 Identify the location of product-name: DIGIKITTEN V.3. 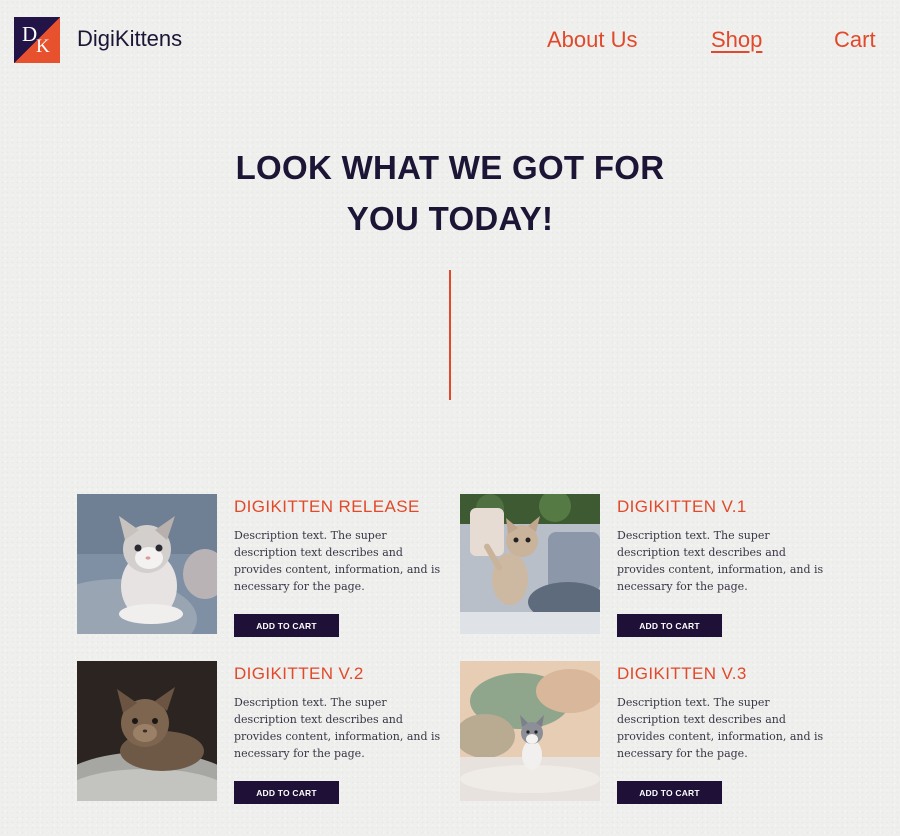
(682, 673).